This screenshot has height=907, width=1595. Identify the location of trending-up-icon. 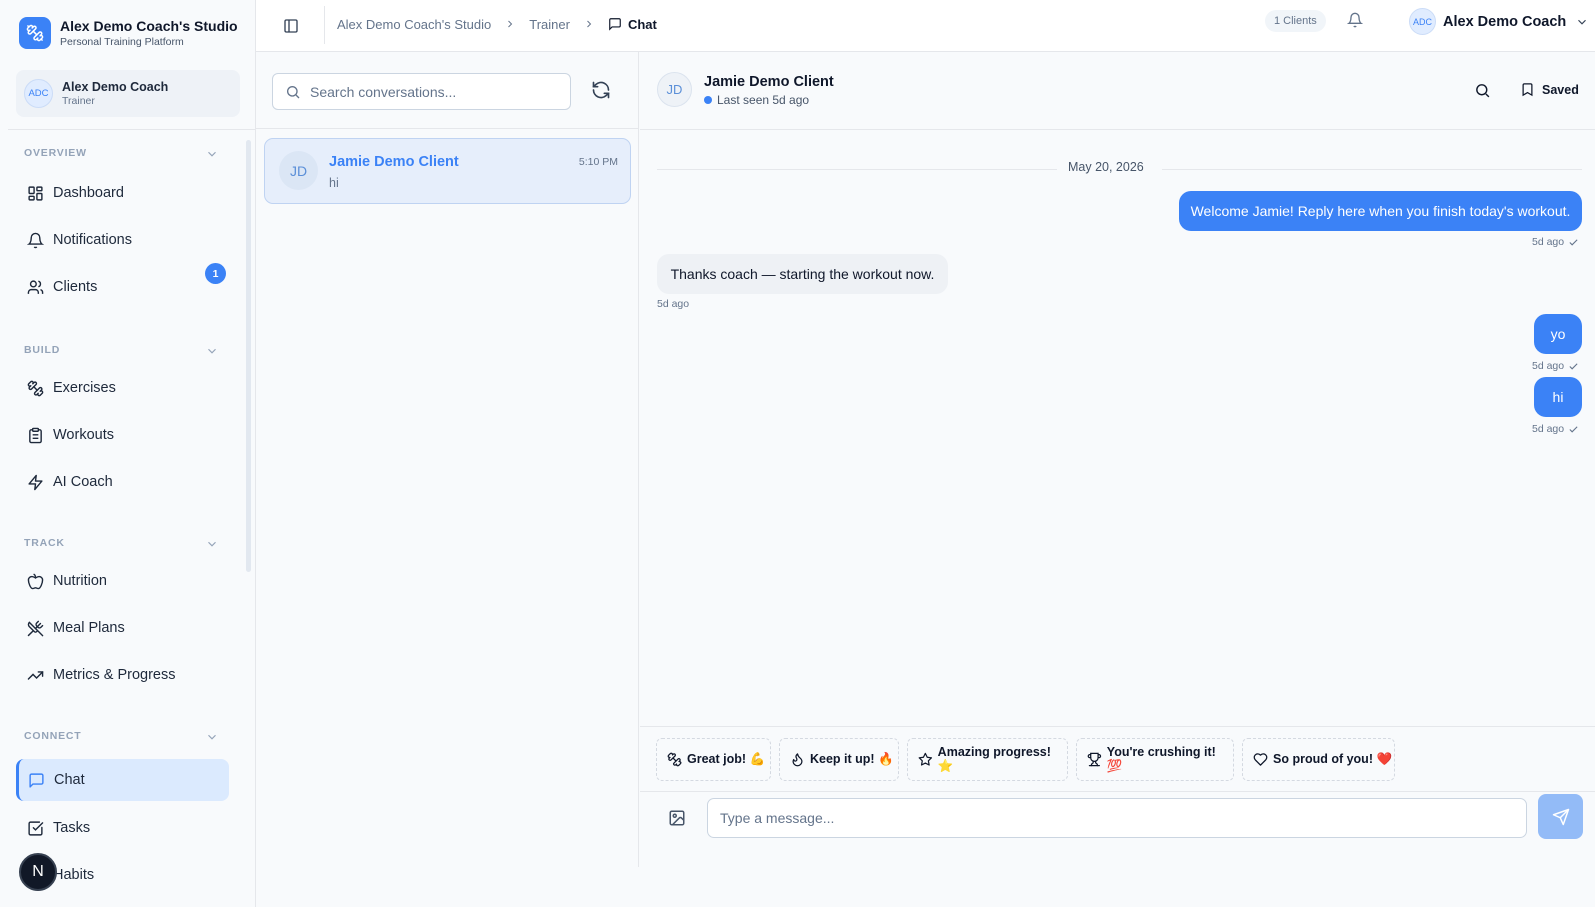
(35, 675).